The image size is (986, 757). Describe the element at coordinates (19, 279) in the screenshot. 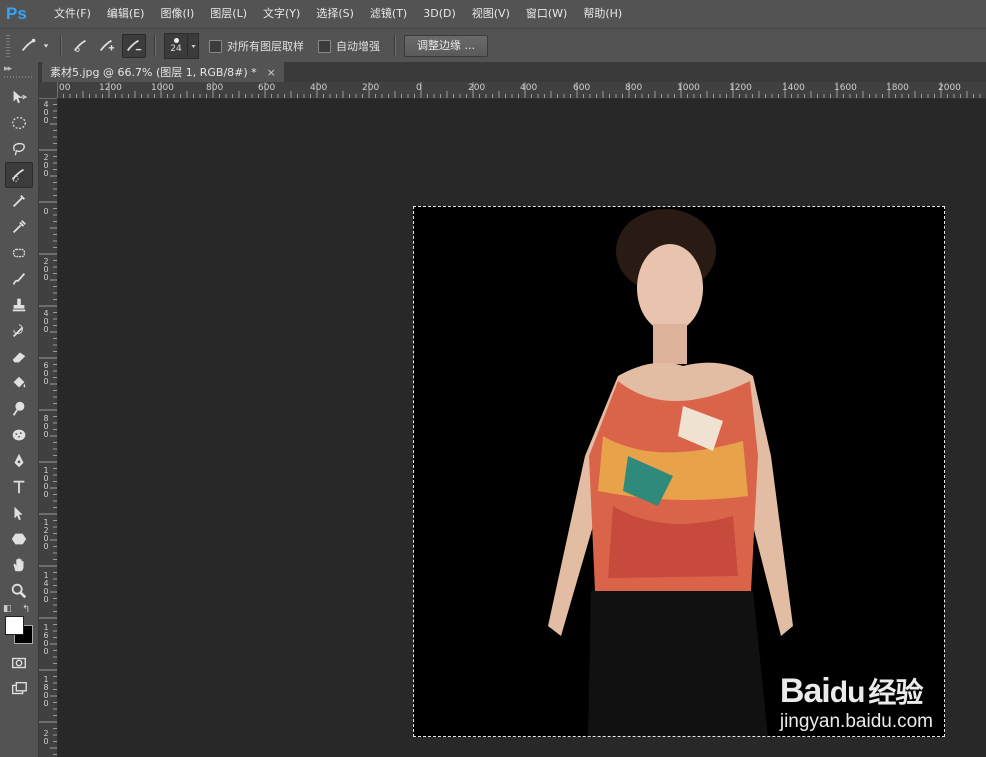

I see `brush-tool-icon` at that location.